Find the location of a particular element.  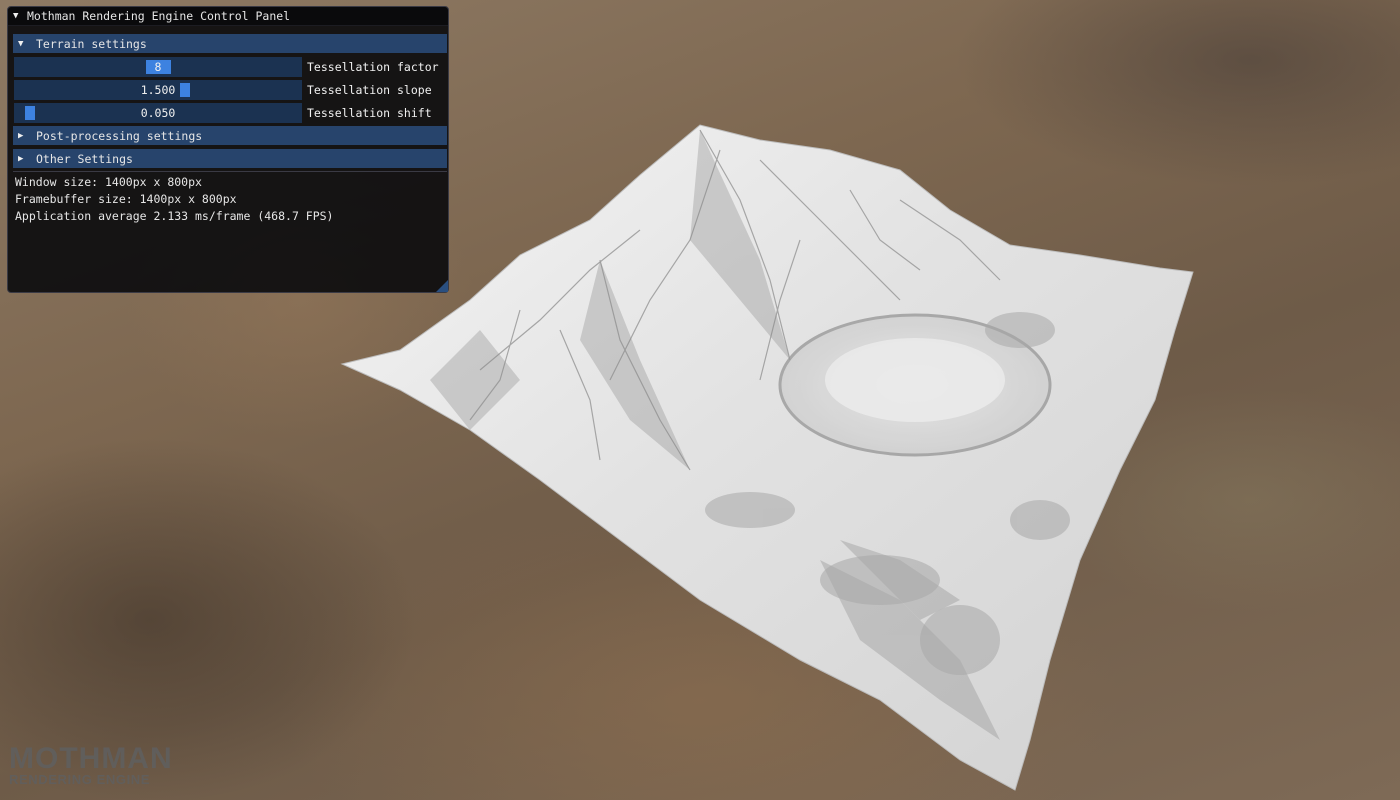

slider-value: 1.500 is located at coordinates (158, 90).